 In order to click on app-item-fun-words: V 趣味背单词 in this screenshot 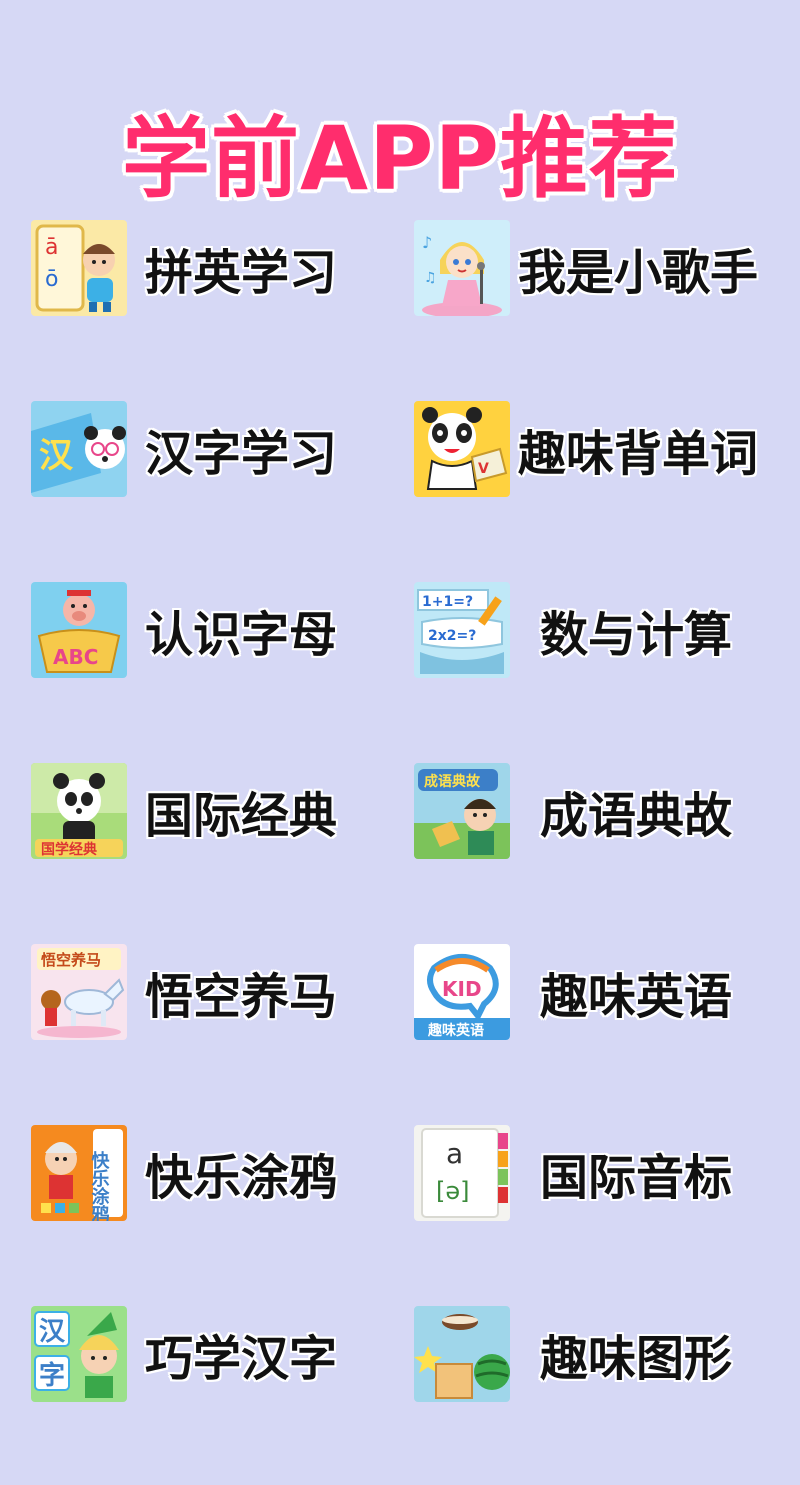, I will do `click(604, 449)`.